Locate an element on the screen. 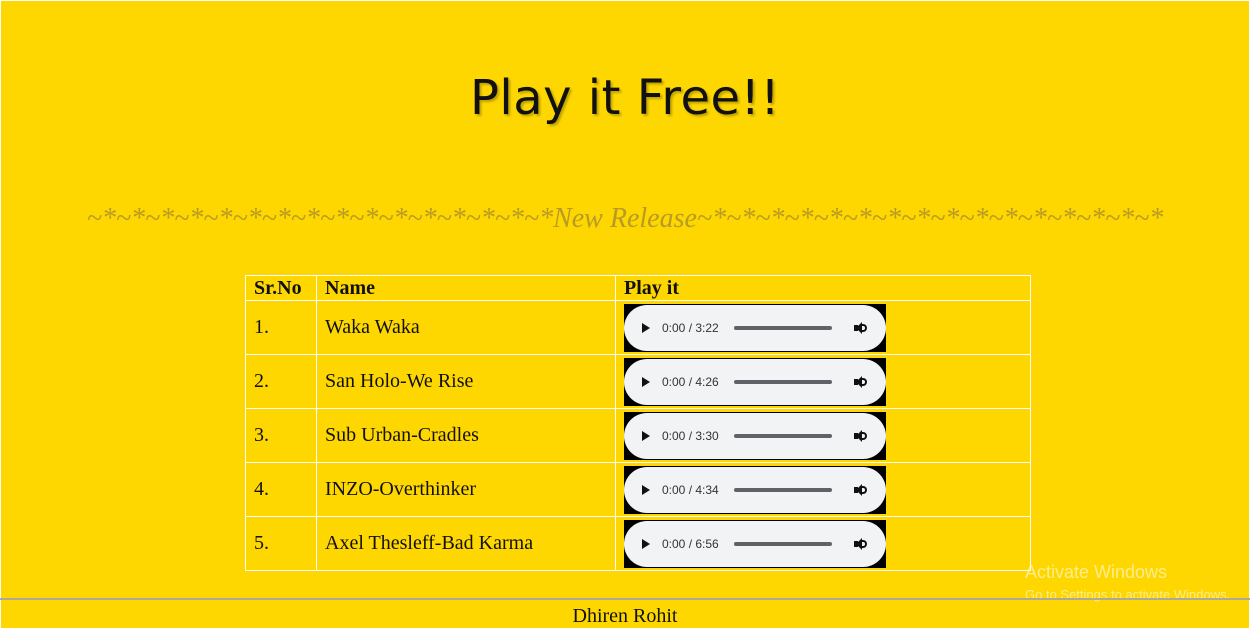 The image size is (1250, 629). row-number: 1. is located at coordinates (281, 327).